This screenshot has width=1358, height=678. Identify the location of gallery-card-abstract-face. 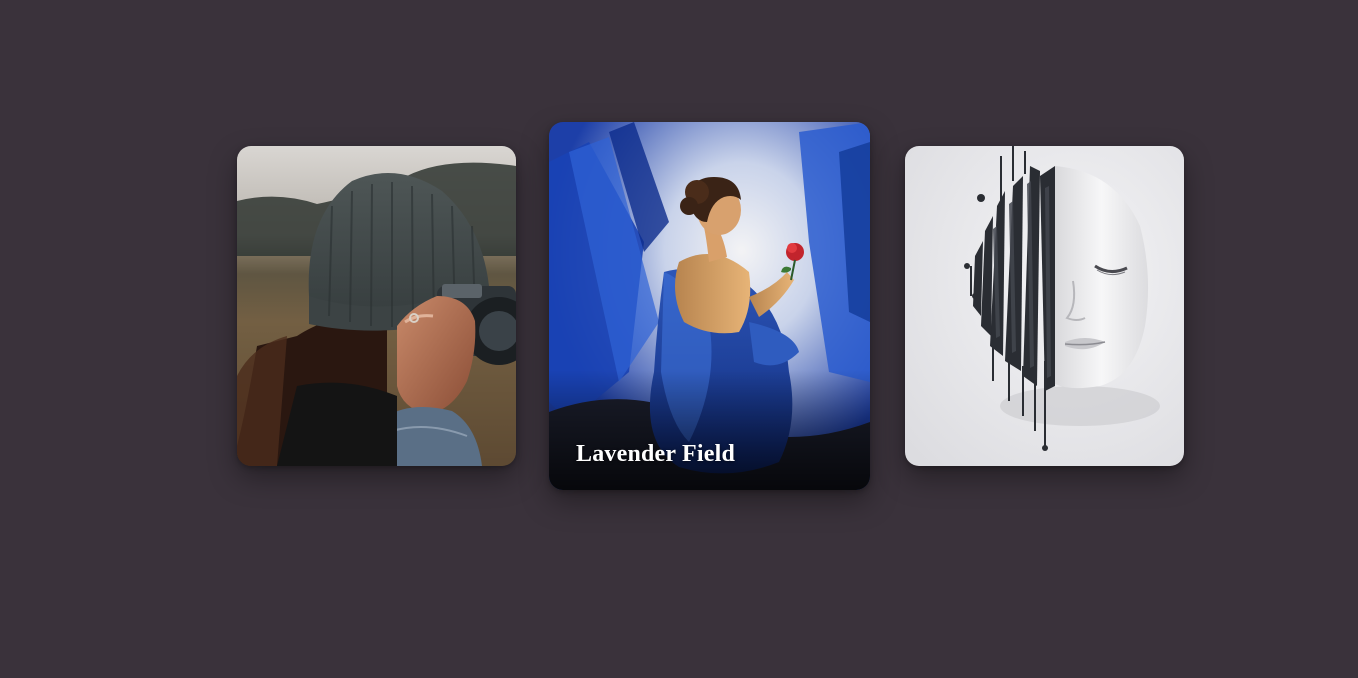
(1044, 306).